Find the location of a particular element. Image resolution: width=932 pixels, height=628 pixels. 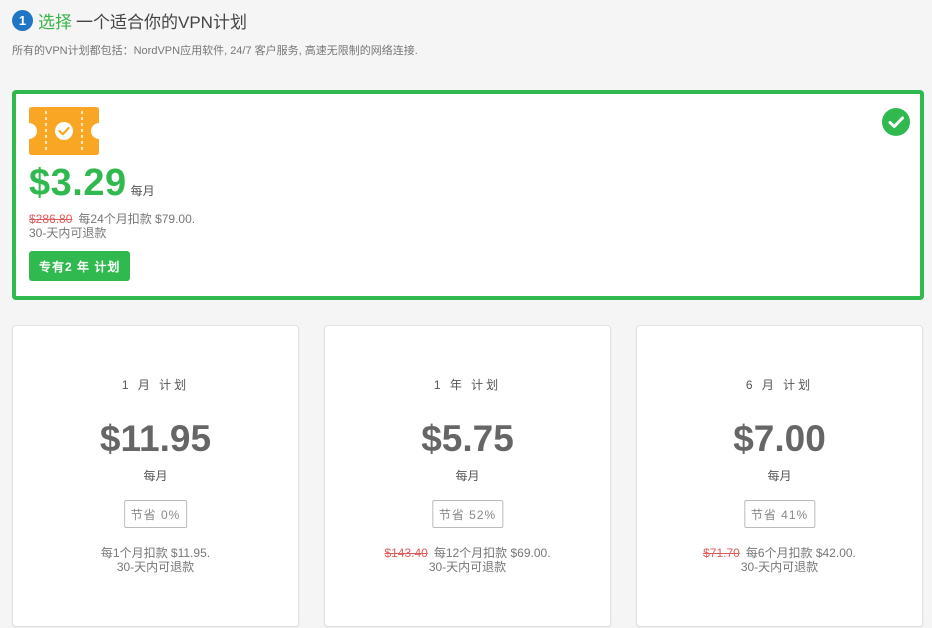

featured-billing-info: $286.80 每24个月扣款 $79.00. 30-天内可退款 is located at coordinates (112, 226).